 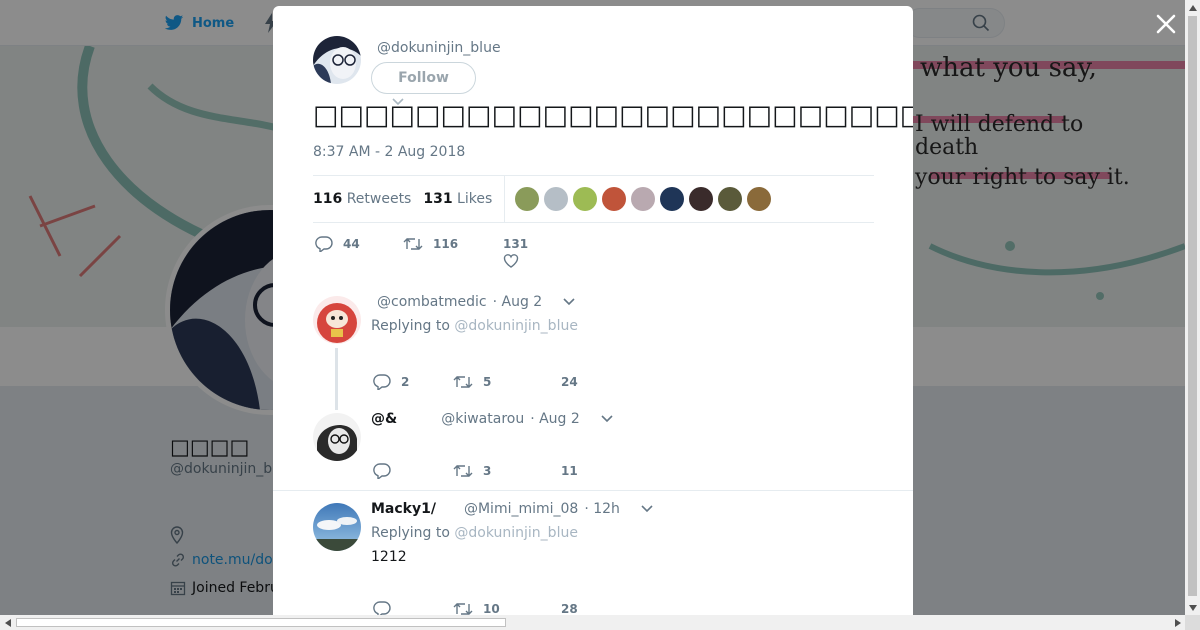 I want to click on reply-actions: 3 11, so click(x=475, y=471).